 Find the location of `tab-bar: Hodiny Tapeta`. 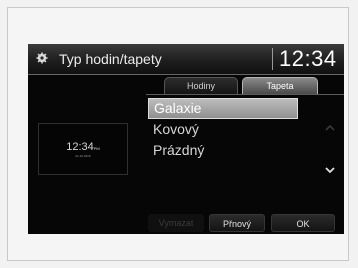

tab-bar: Hodiny Tapeta is located at coordinates (186, 85).